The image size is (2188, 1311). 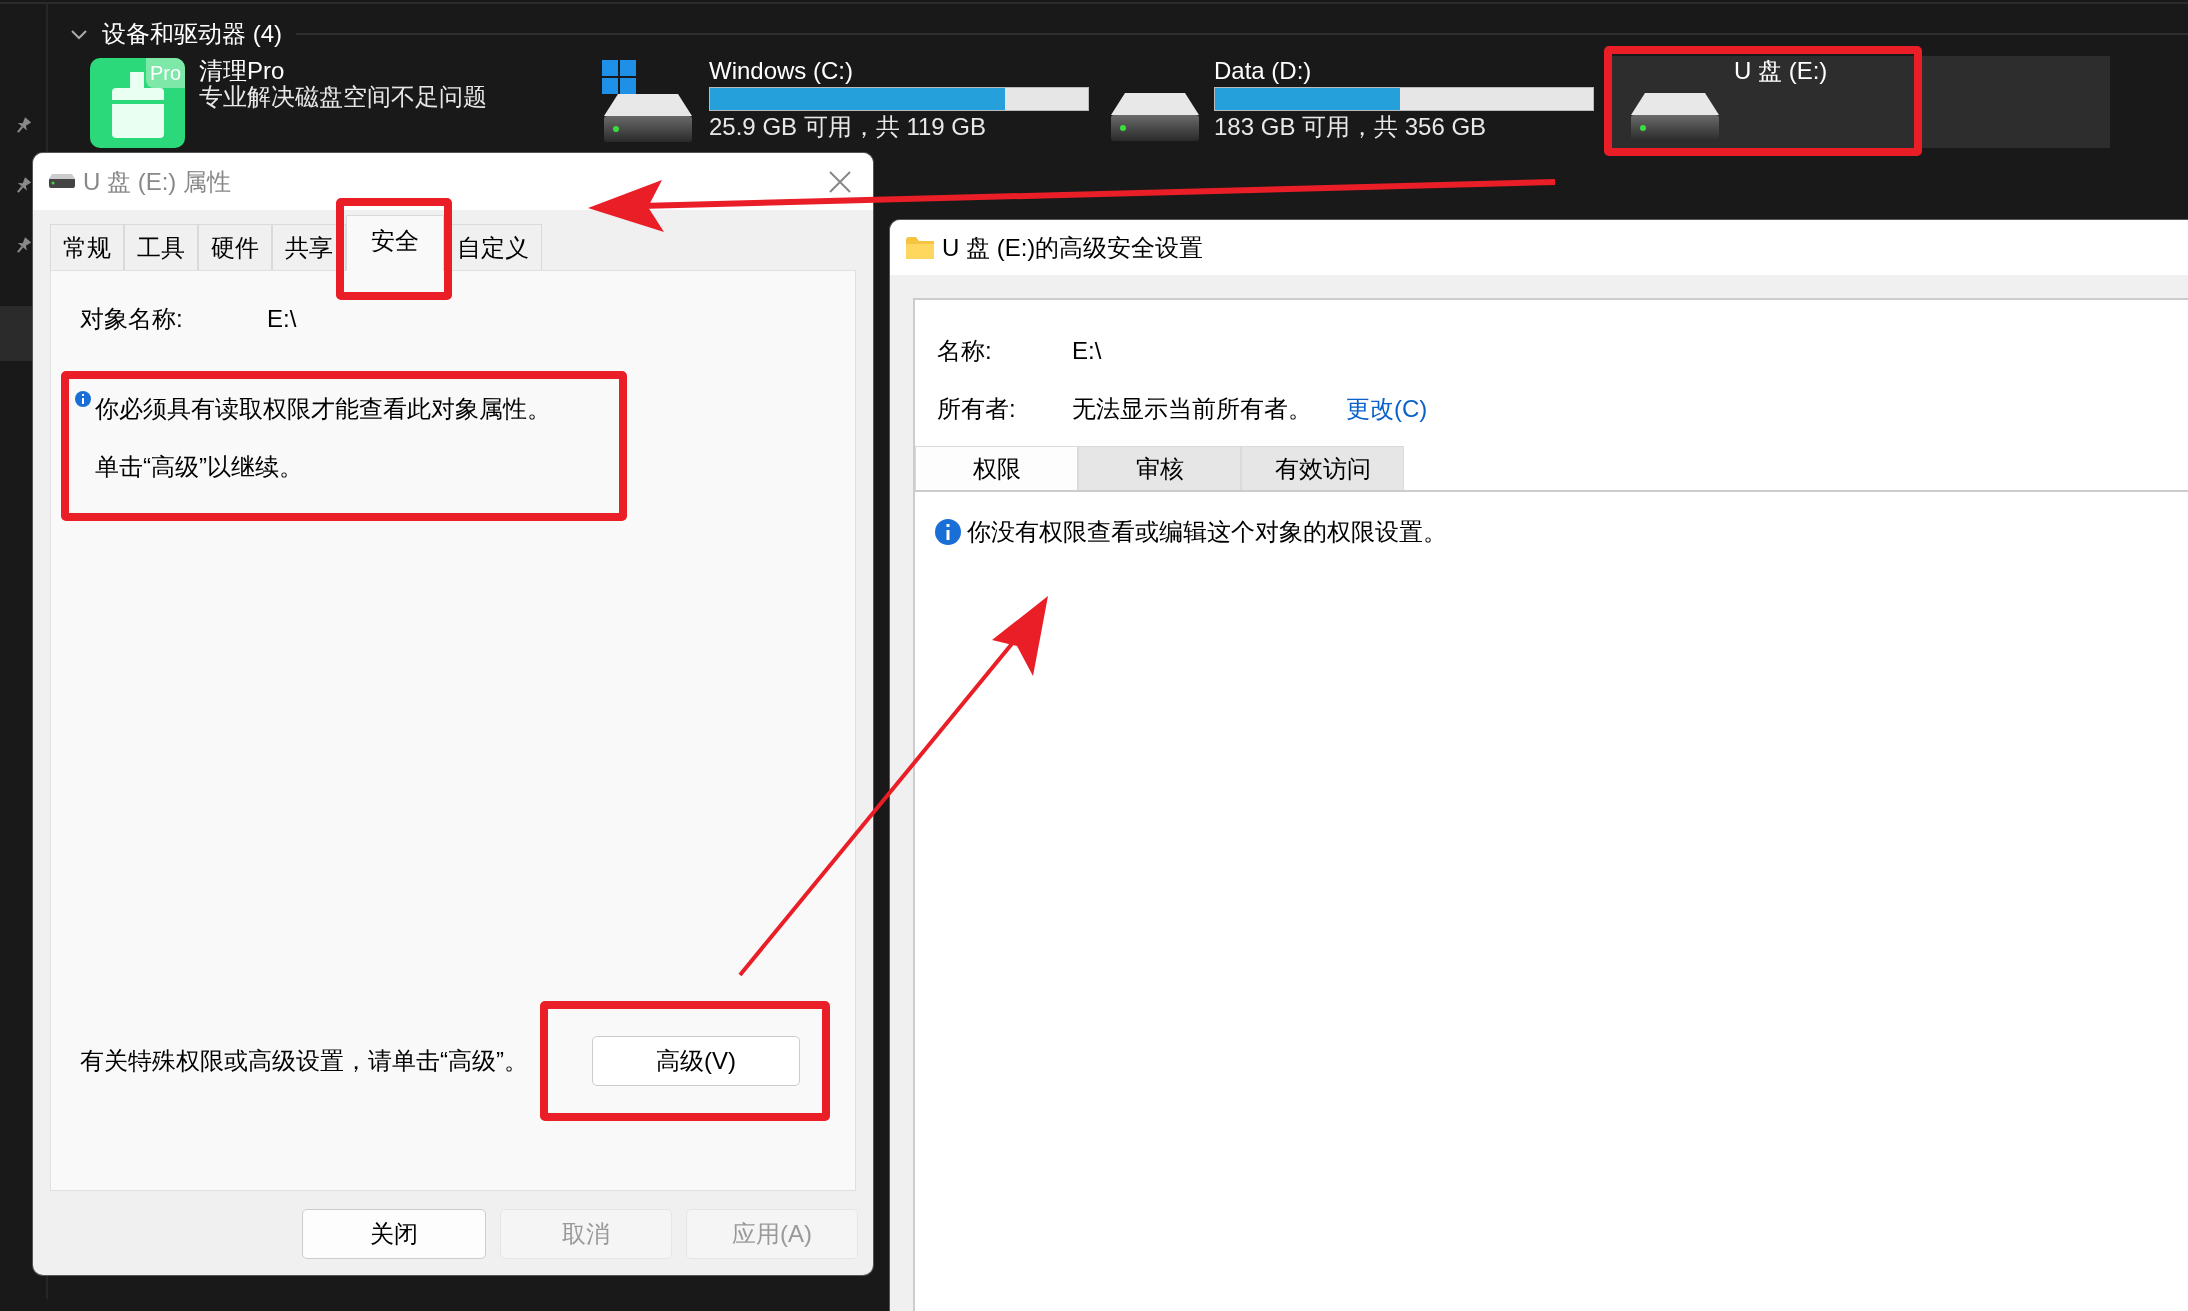 I want to click on window-title: U 盘 (E:) 属性, so click(x=157, y=181).